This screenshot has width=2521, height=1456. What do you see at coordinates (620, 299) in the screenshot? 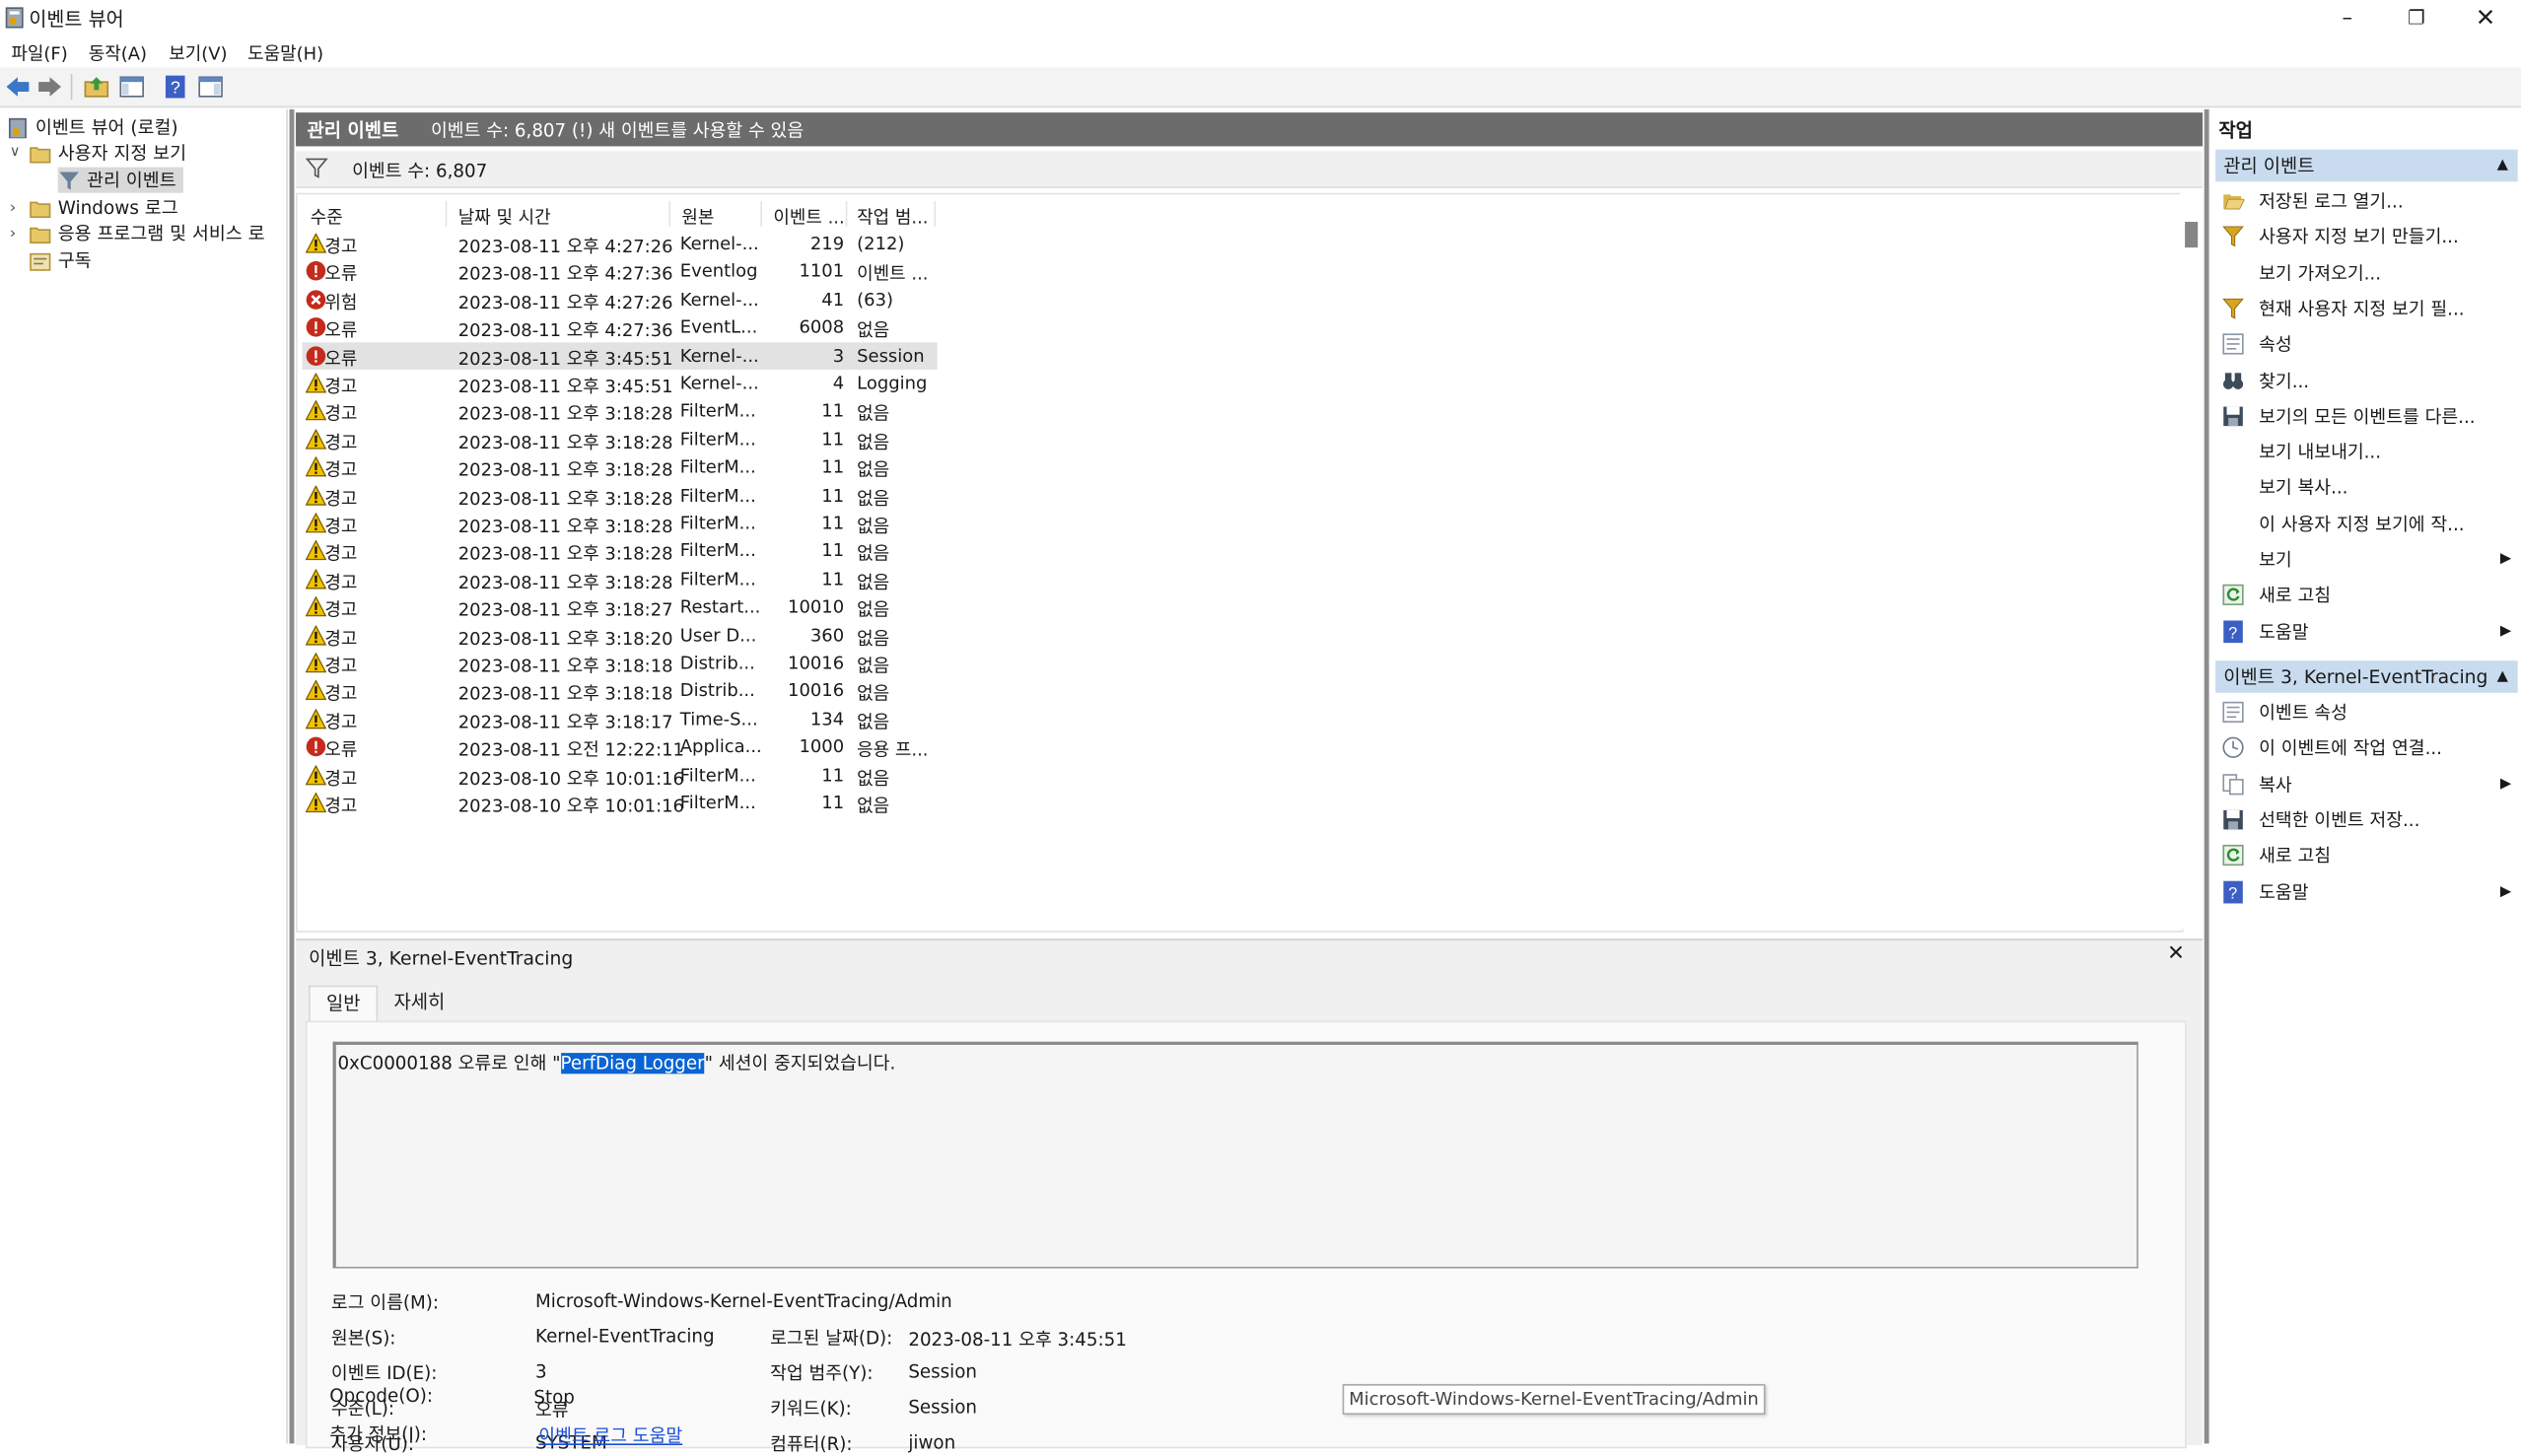
I see `table-row: 위험 2023-08-11 오후 4:27:26 Kernel-... 41 (63)` at bounding box center [620, 299].